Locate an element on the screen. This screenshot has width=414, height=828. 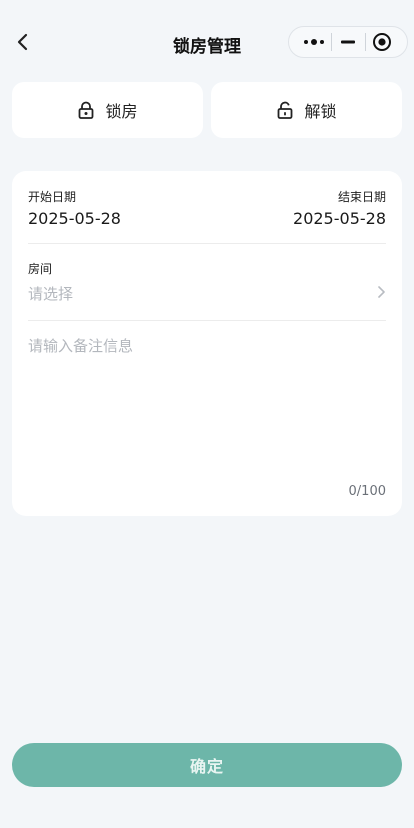
start-date-label: 开始日期 is located at coordinates (52, 197).